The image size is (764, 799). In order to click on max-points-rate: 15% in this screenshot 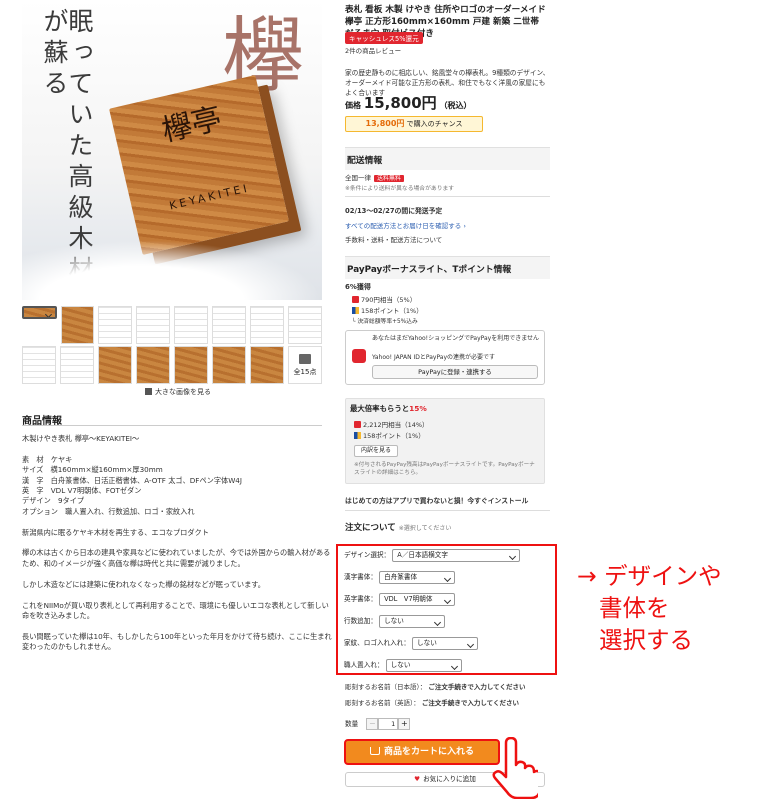, I will do `click(418, 408)`.